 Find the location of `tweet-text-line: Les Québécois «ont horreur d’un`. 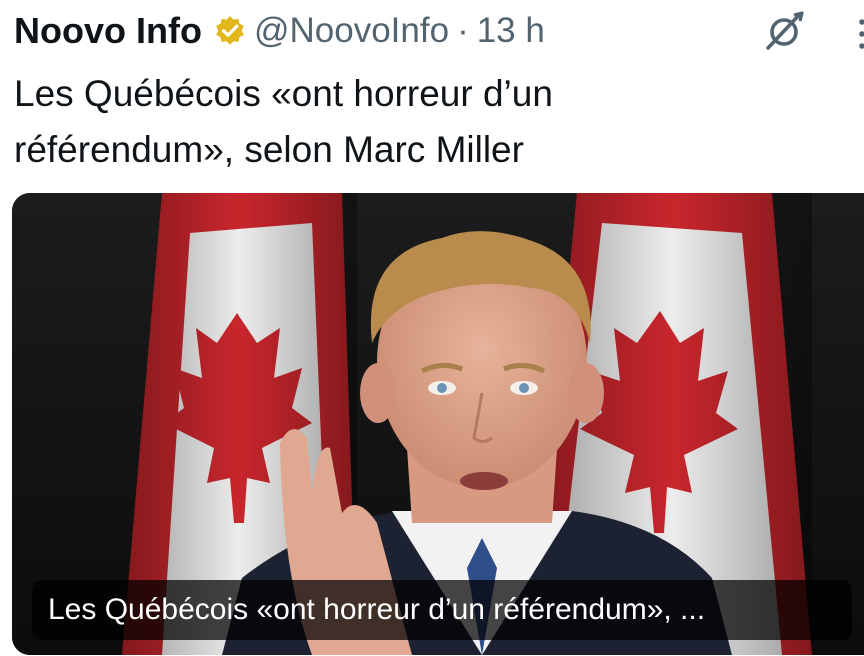

tweet-text-line: Les Québécois «ont horreur d’un is located at coordinates (283, 93).